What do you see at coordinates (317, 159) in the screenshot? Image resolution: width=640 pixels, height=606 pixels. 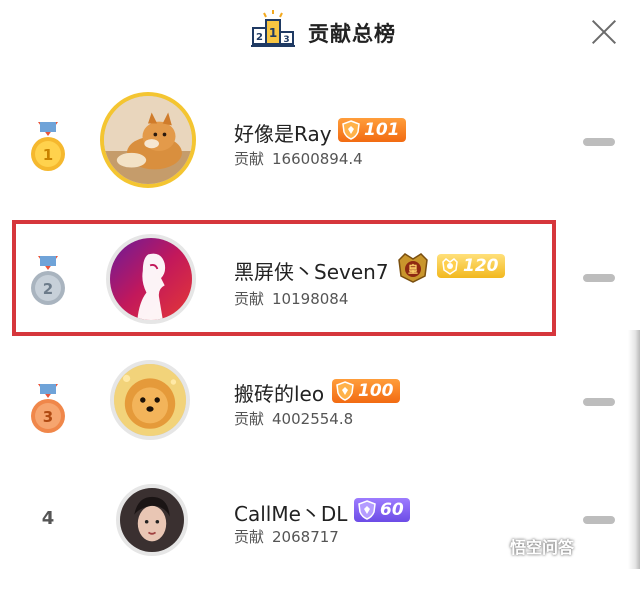 I see `contribution-value: 16600894.4` at bounding box center [317, 159].